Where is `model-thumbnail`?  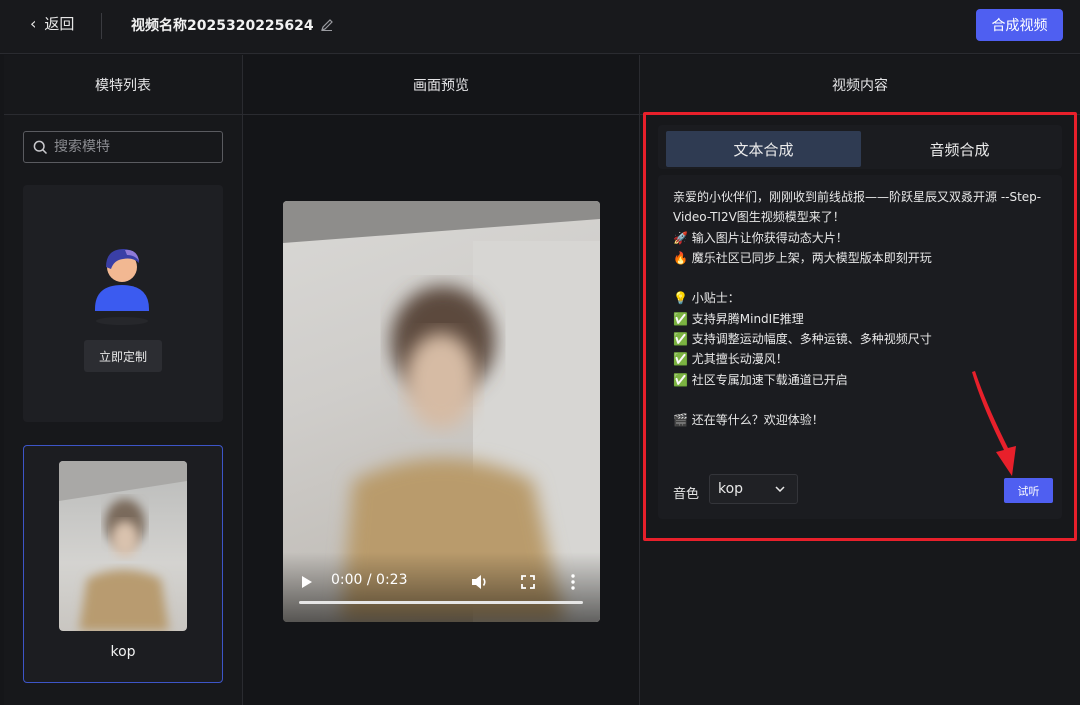
model-thumbnail is located at coordinates (123, 546).